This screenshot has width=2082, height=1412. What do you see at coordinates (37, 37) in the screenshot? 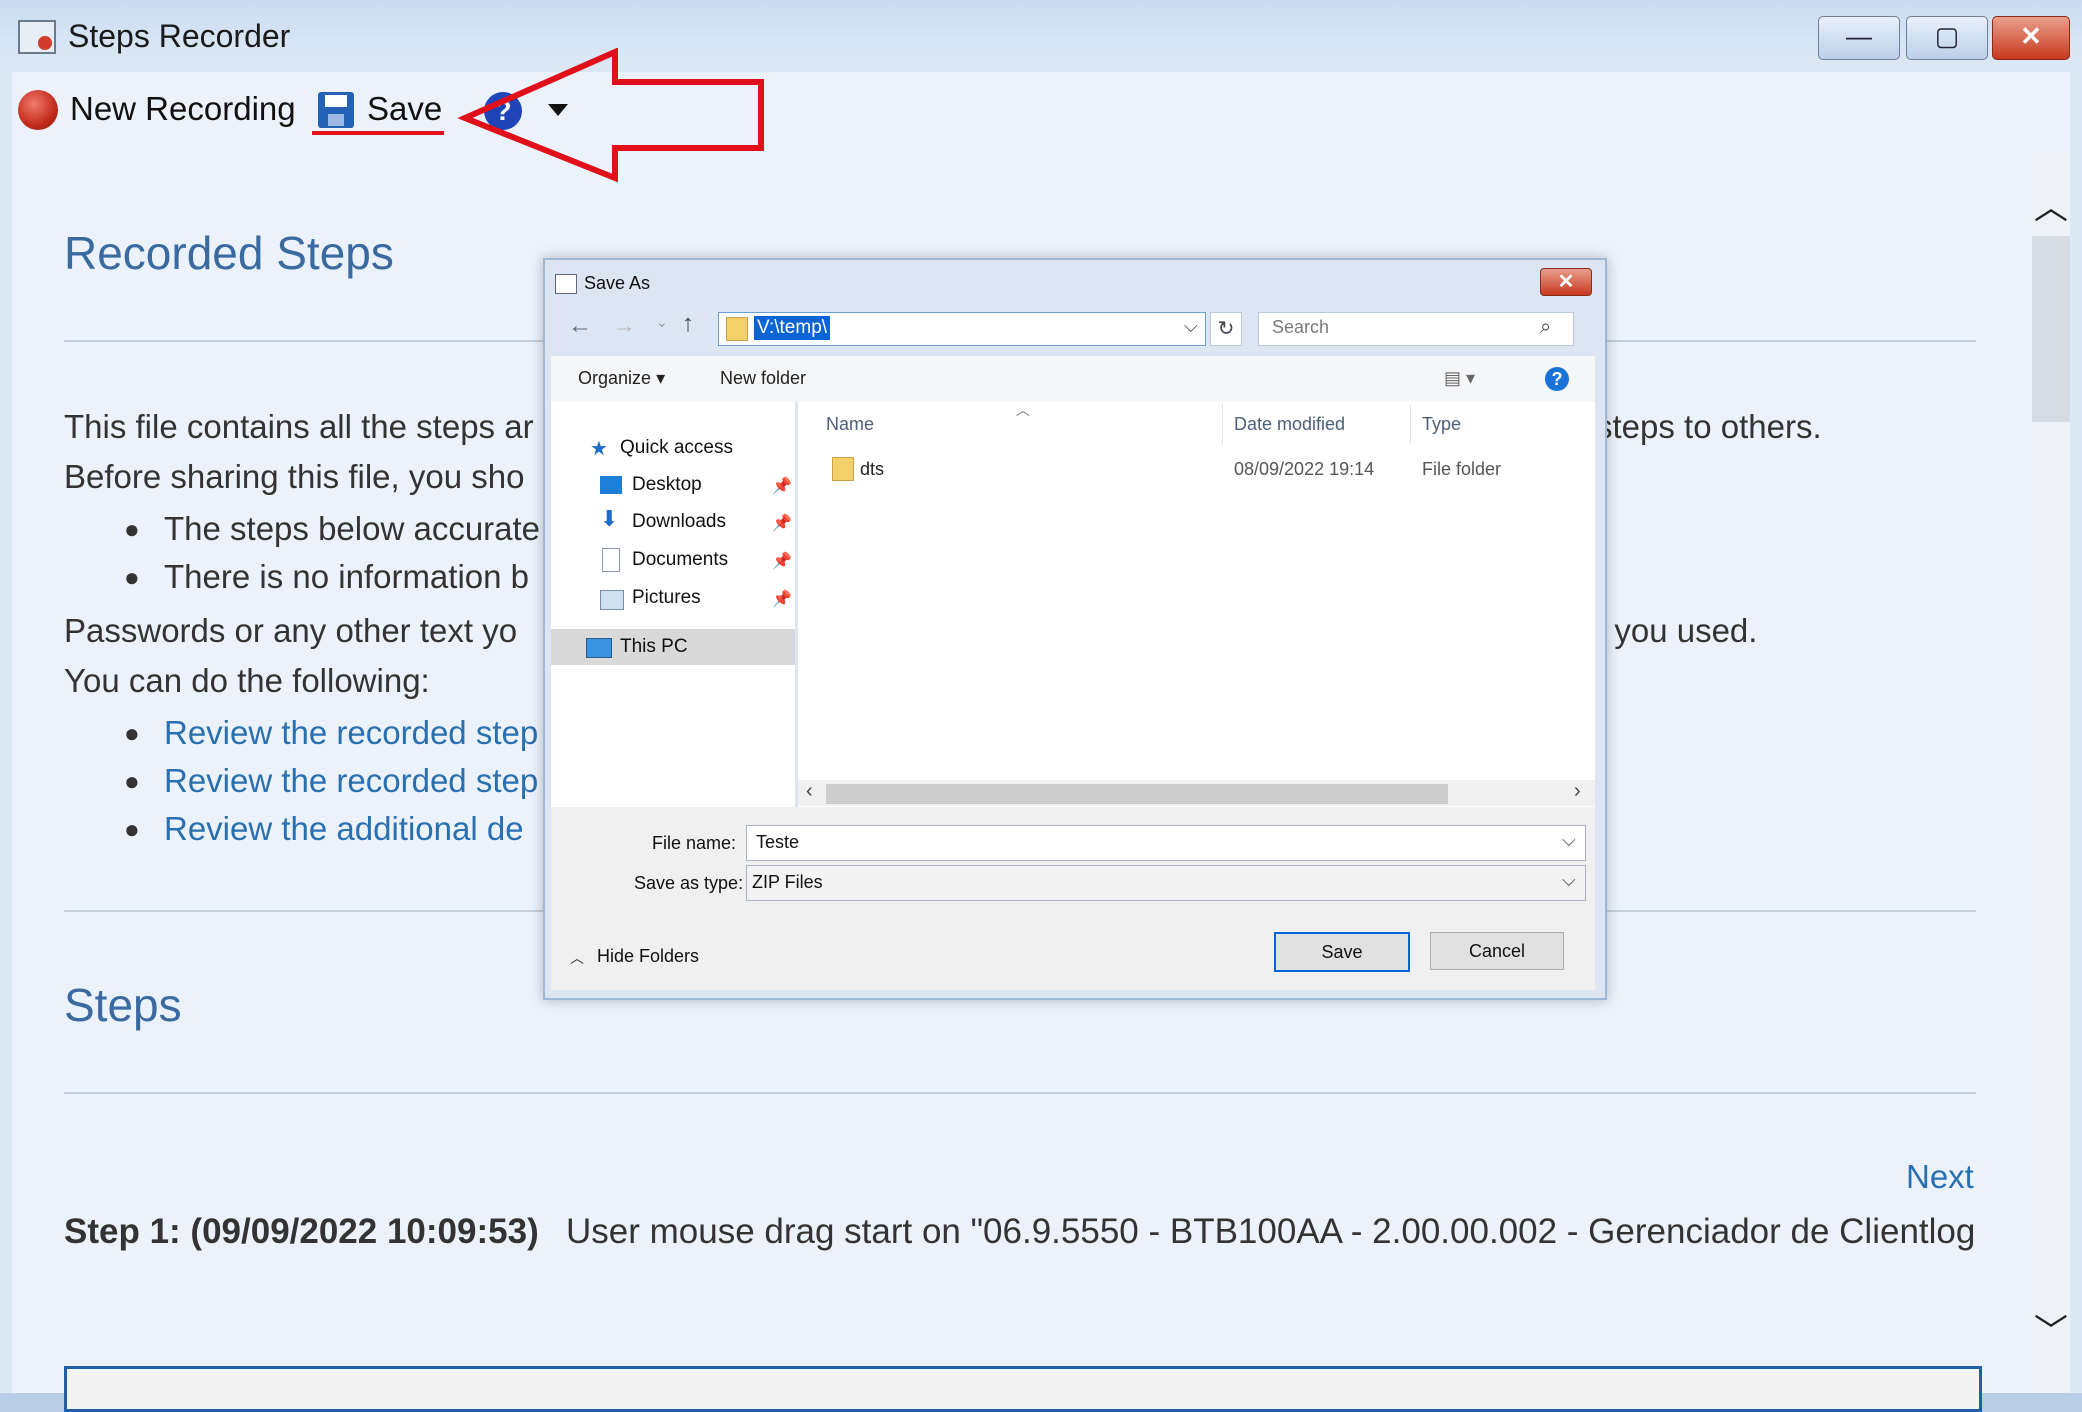
I see `steps-recorder-app-icon` at bounding box center [37, 37].